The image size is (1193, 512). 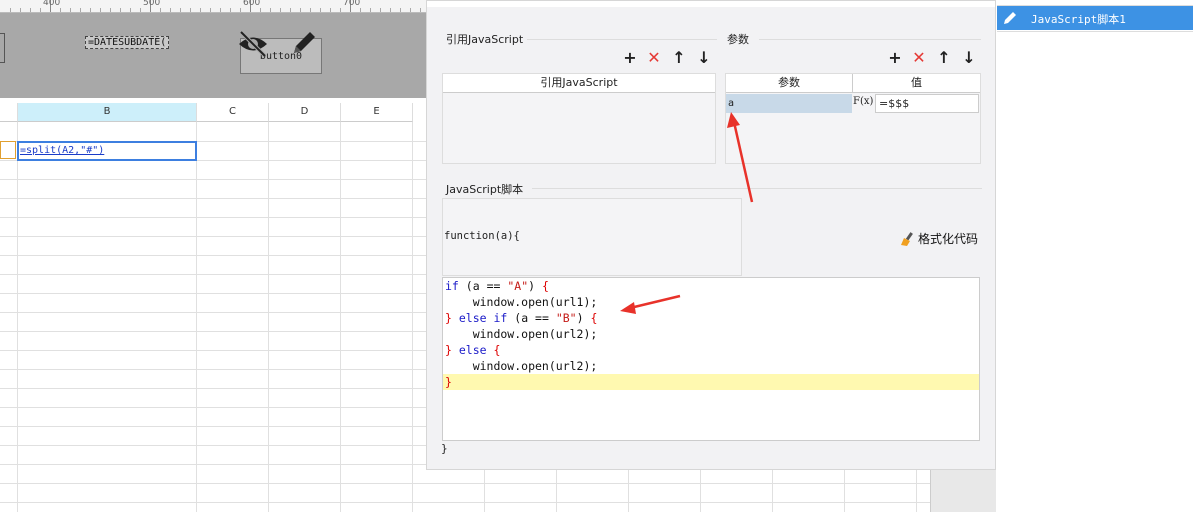 What do you see at coordinates (655, 302) in the screenshot?
I see `arrow-to-code` at bounding box center [655, 302].